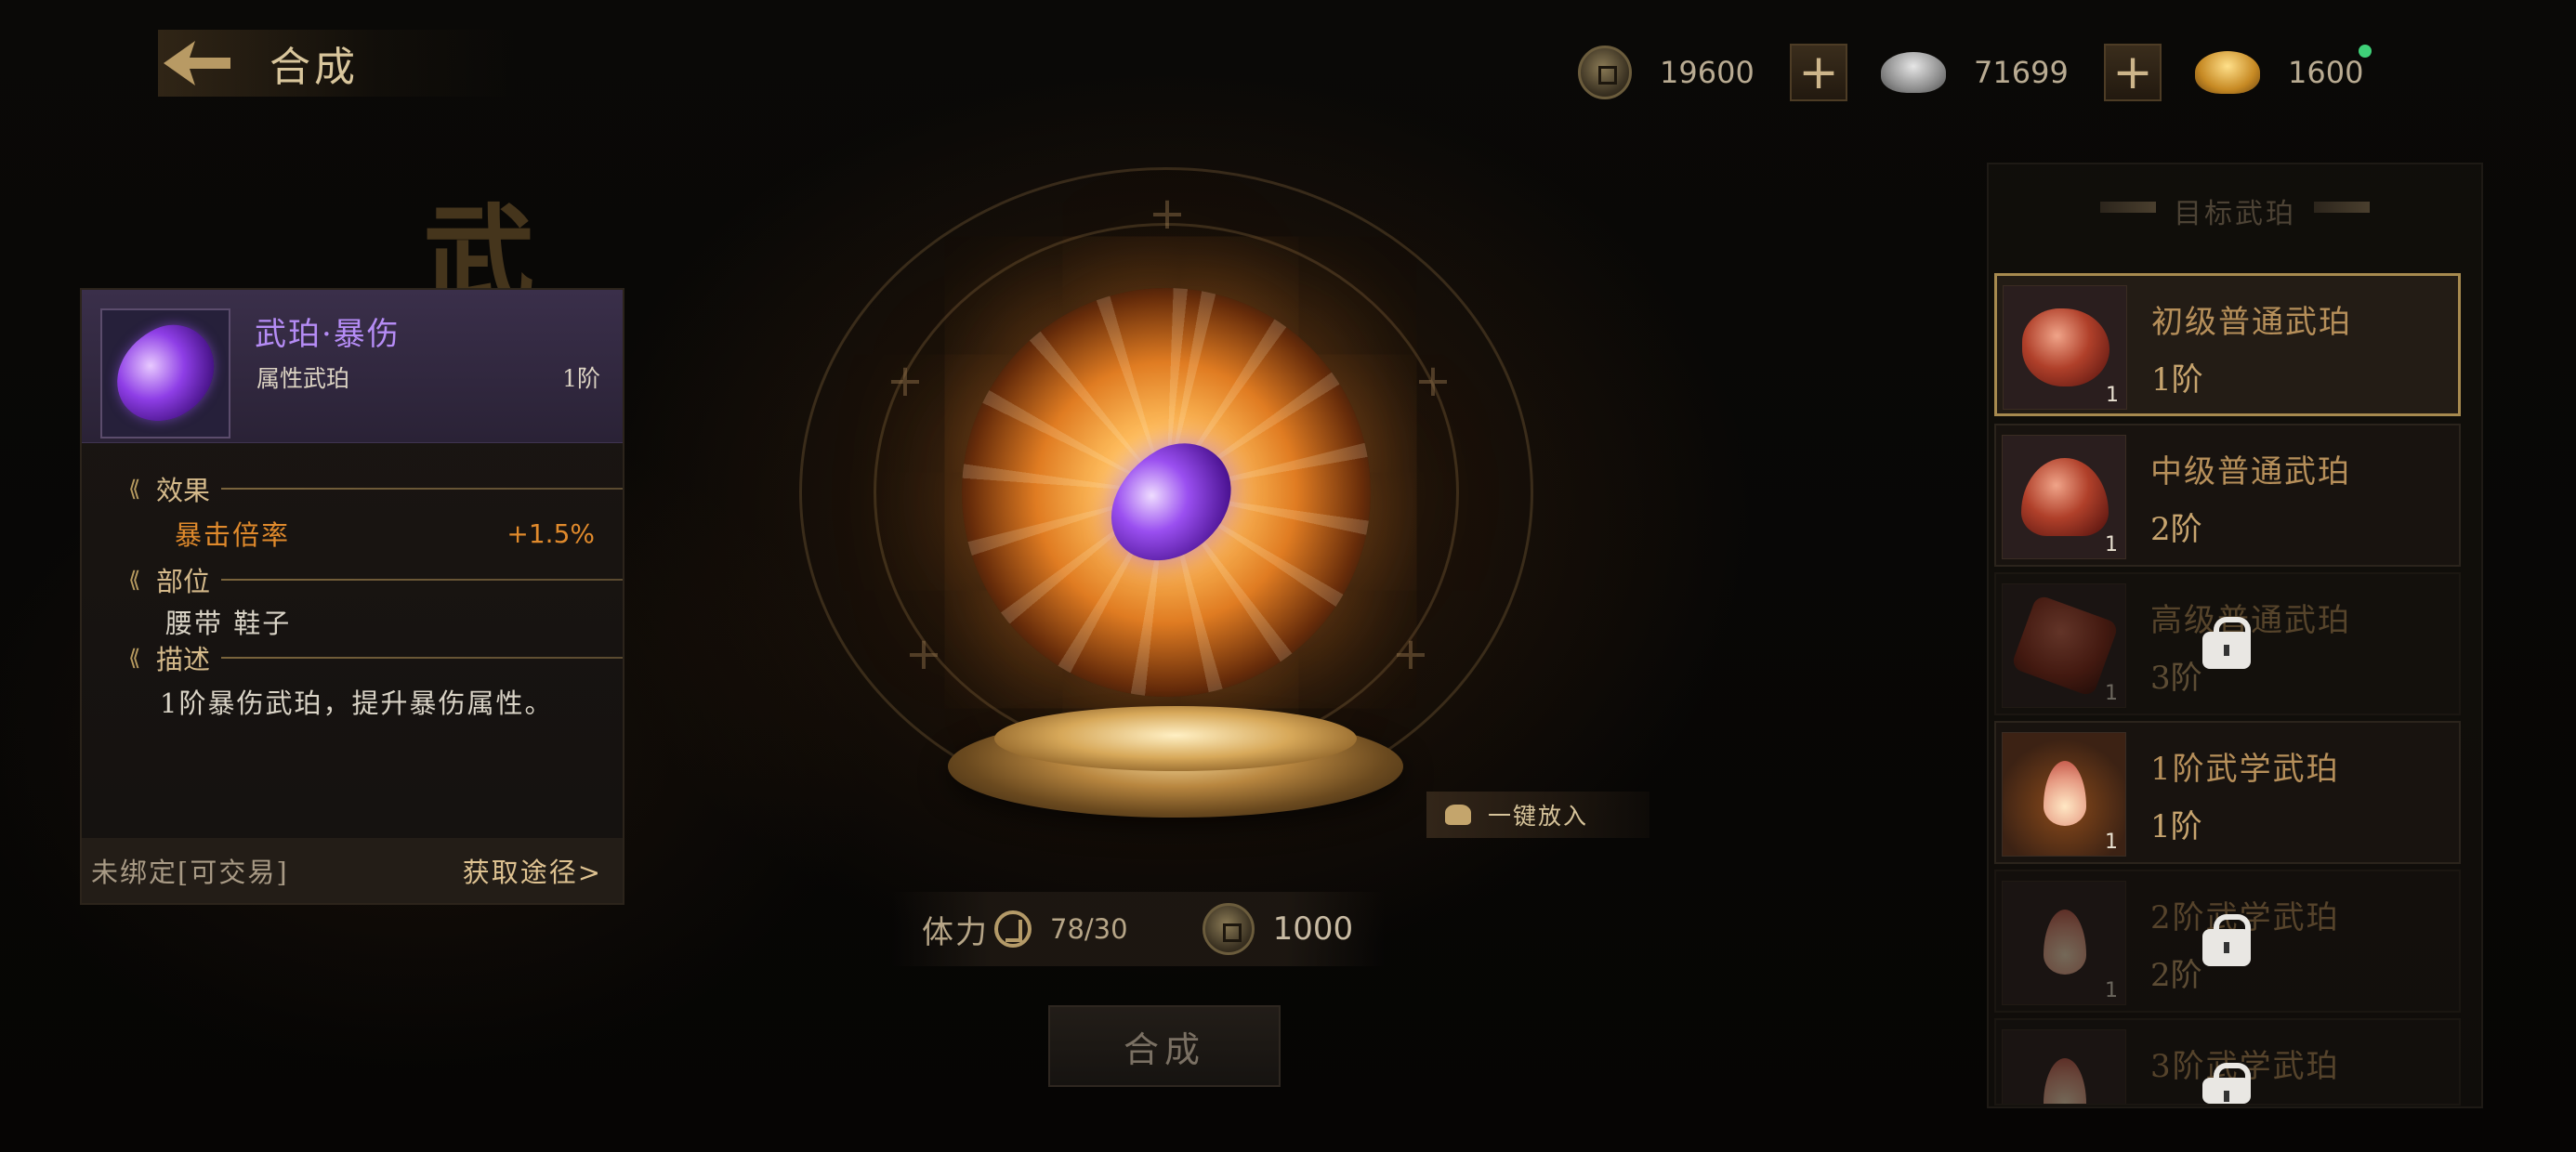 The image size is (2576, 1152). What do you see at coordinates (1410, 654) in the screenshot?
I see `material-slot-bottom-right: +` at bounding box center [1410, 654].